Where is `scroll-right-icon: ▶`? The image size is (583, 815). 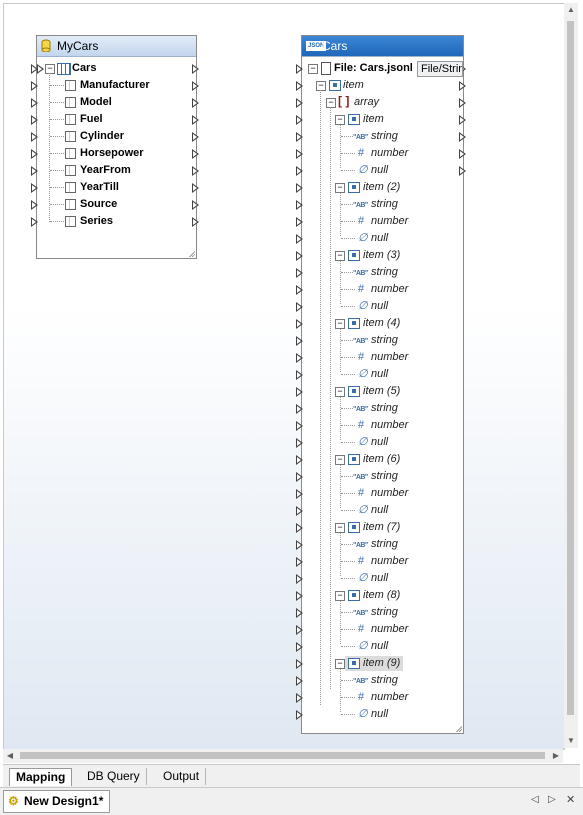 scroll-right-icon: ▶ is located at coordinates (556, 756).